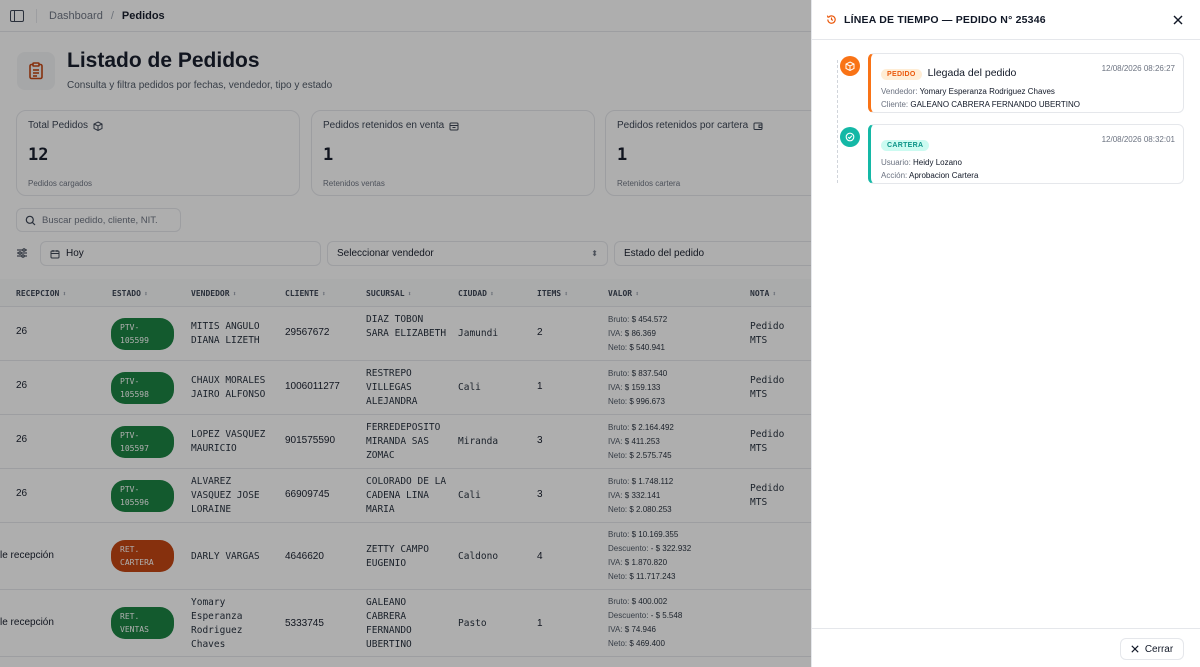 This screenshot has width=1200, height=667. I want to click on event-field-value: Heidy Lozano, so click(937, 162).